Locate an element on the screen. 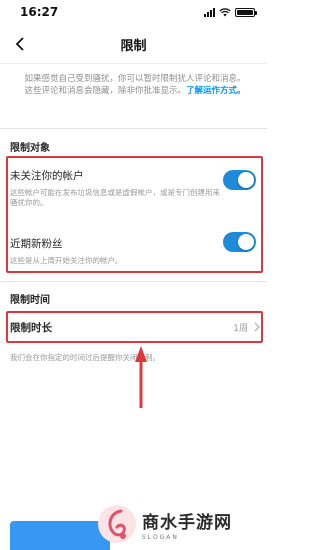  watermark-text-block: 商水手游网 SLOGAN is located at coordinates (187, 524).